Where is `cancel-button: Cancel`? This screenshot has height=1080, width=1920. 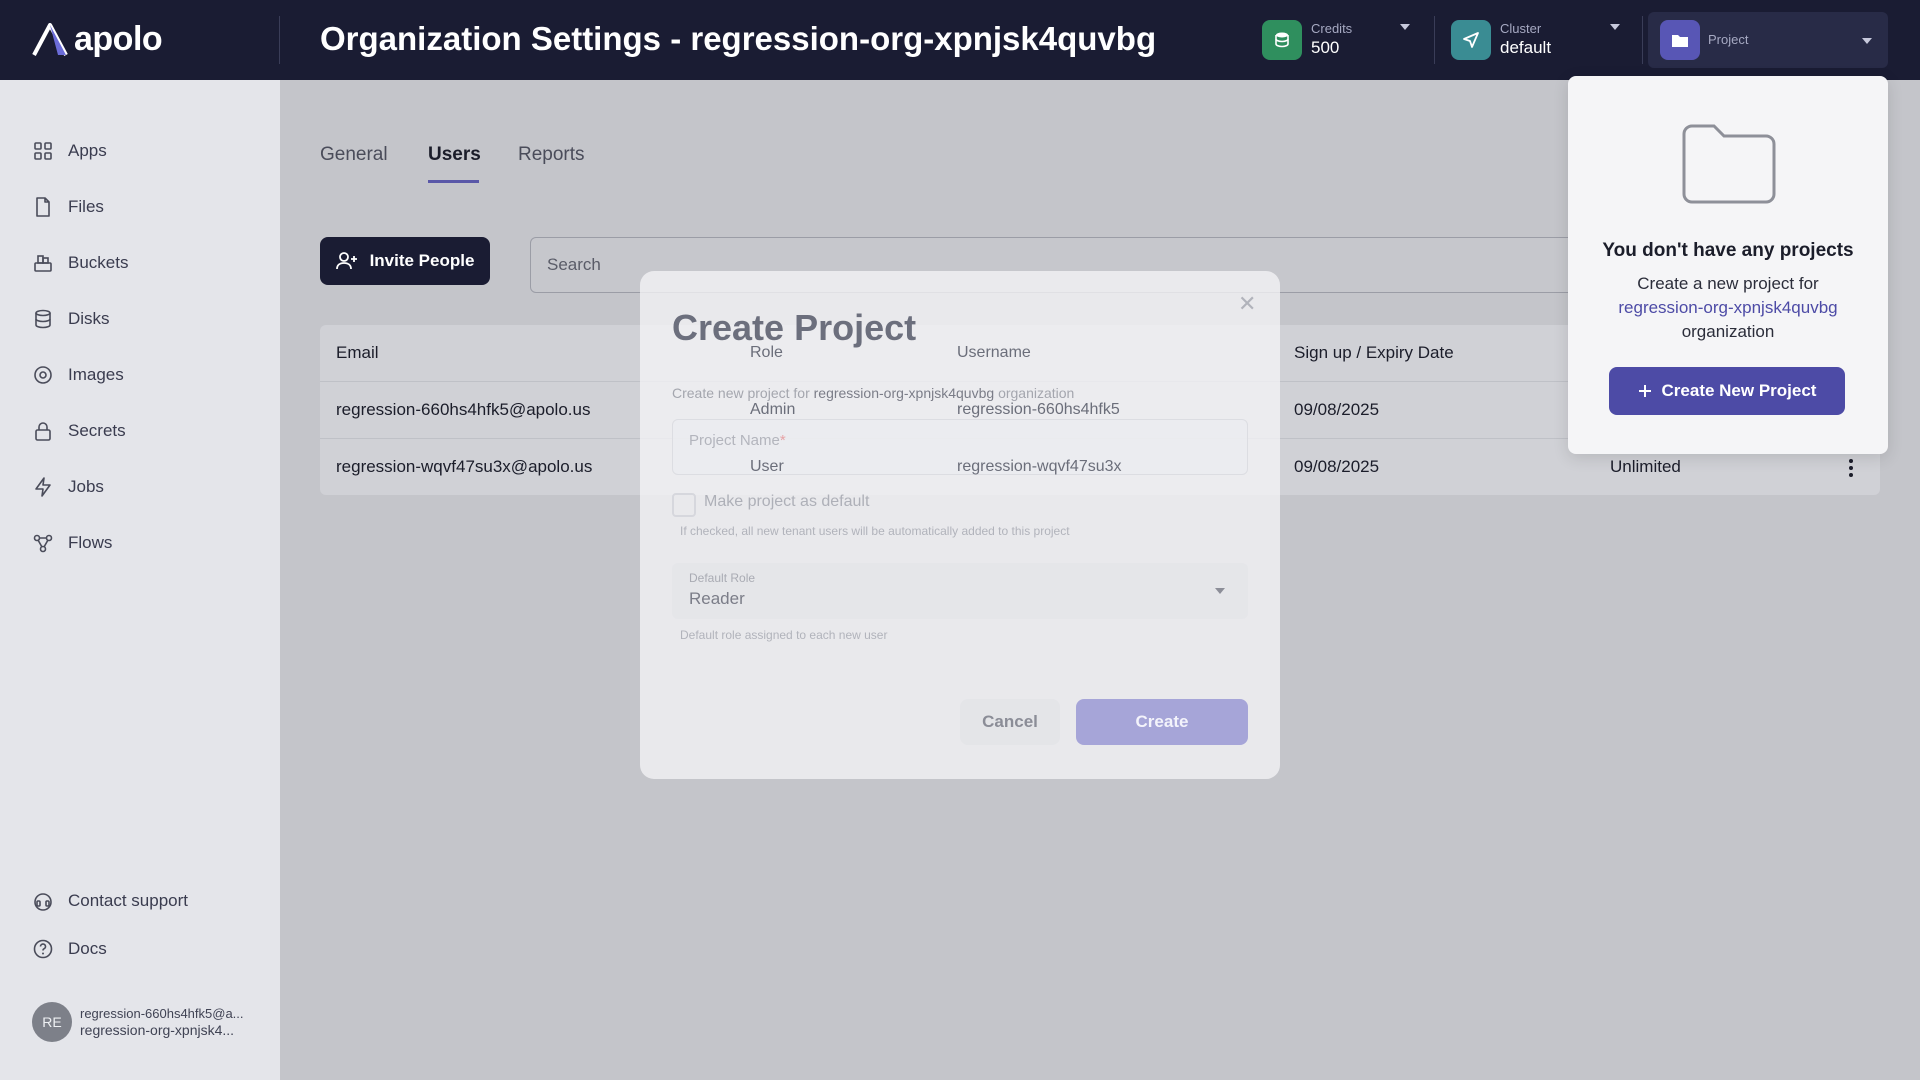
cancel-button: Cancel is located at coordinates (1010, 722).